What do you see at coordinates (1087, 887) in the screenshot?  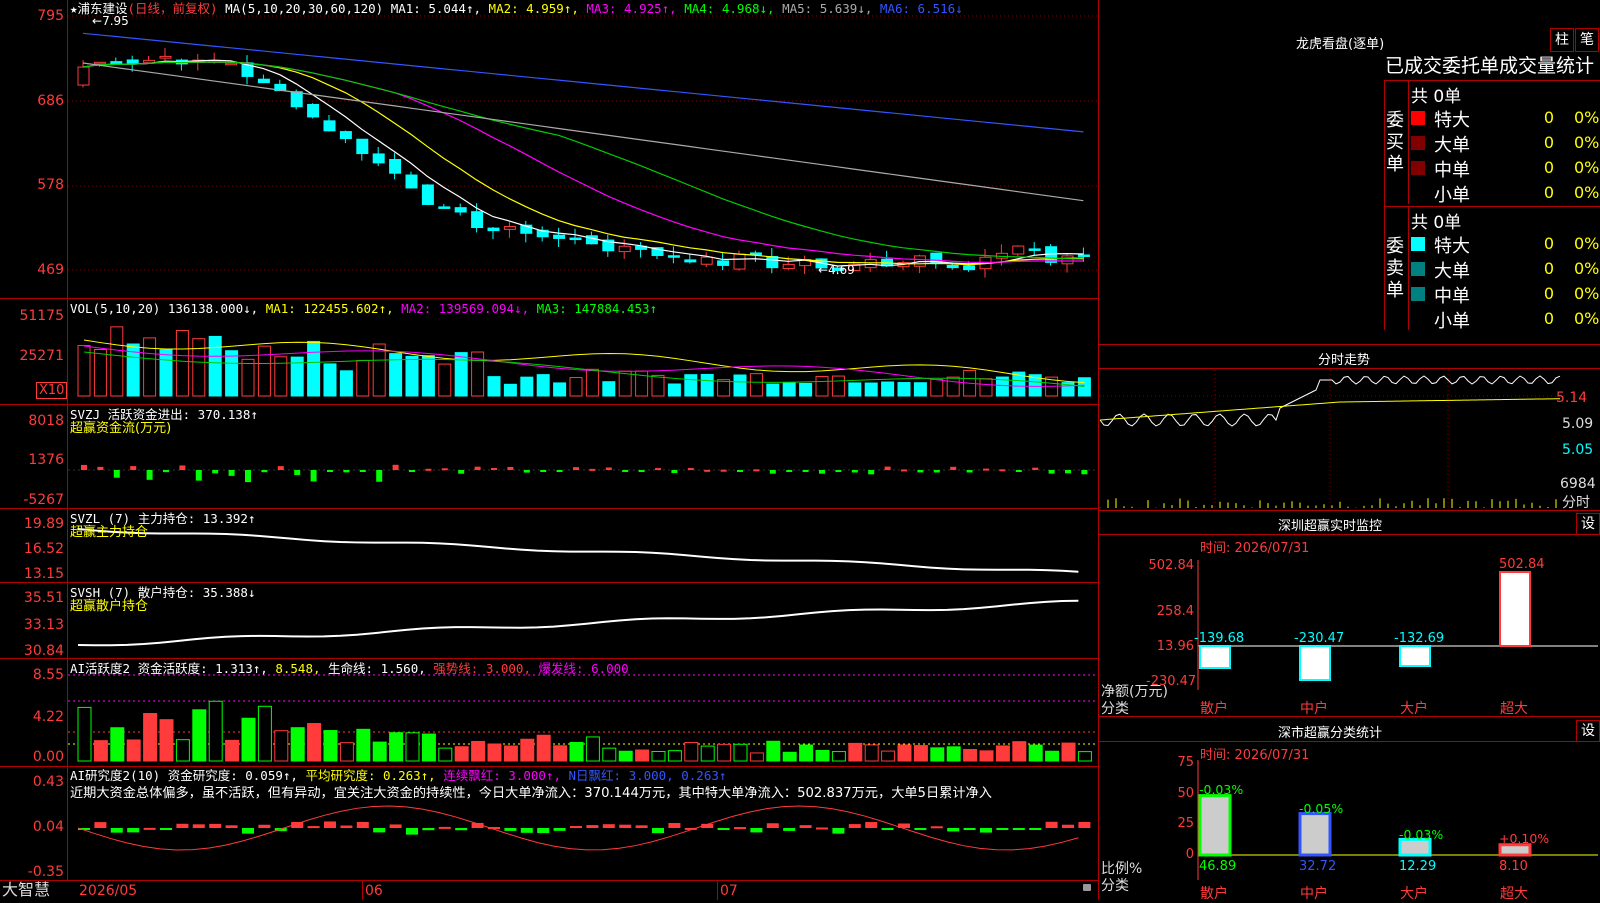 I see `lock-icon` at bounding box center [1087, 887].